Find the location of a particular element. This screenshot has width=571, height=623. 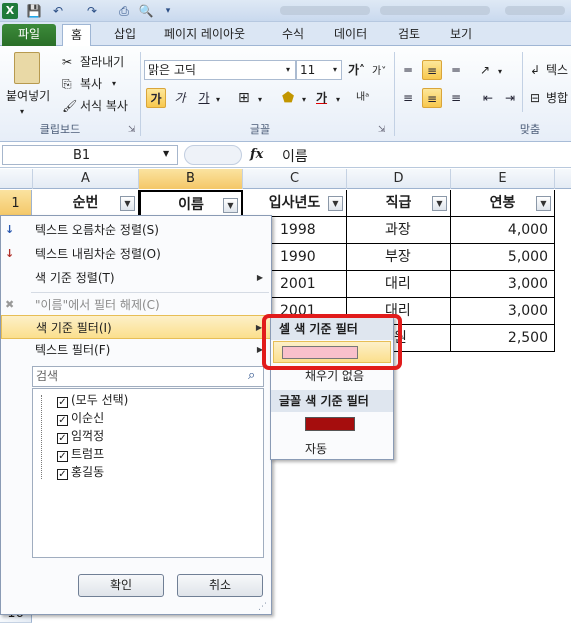

text-orientation-icon: ↗ is located at coordinates (485, 70).